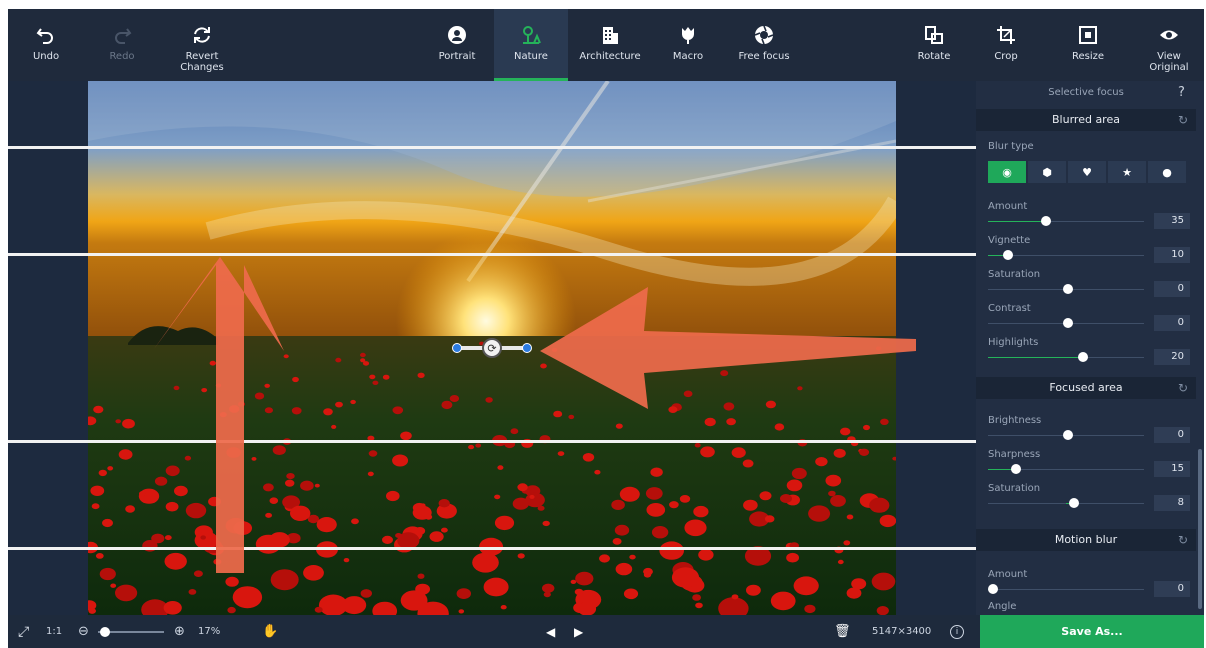 The width and height of the screenshot is (1206, 648). Describe the element at coordinates (1013, 342) in the screenshot. I see `slider-label: Highlights` at that location.